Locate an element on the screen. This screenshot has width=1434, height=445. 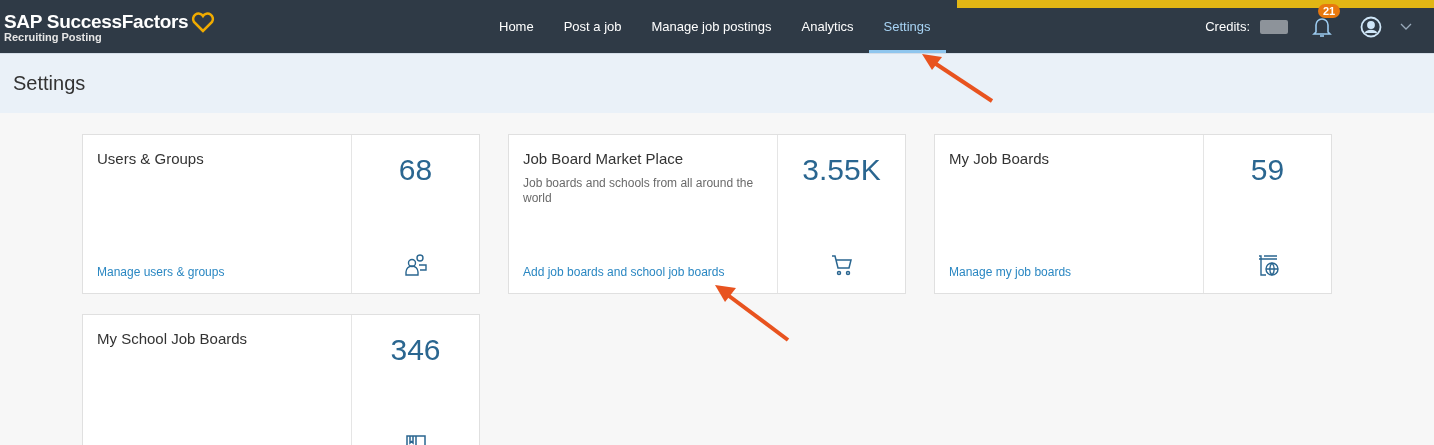
brand-name: SAP SuccessFactors is located at coordinates (96, 21).